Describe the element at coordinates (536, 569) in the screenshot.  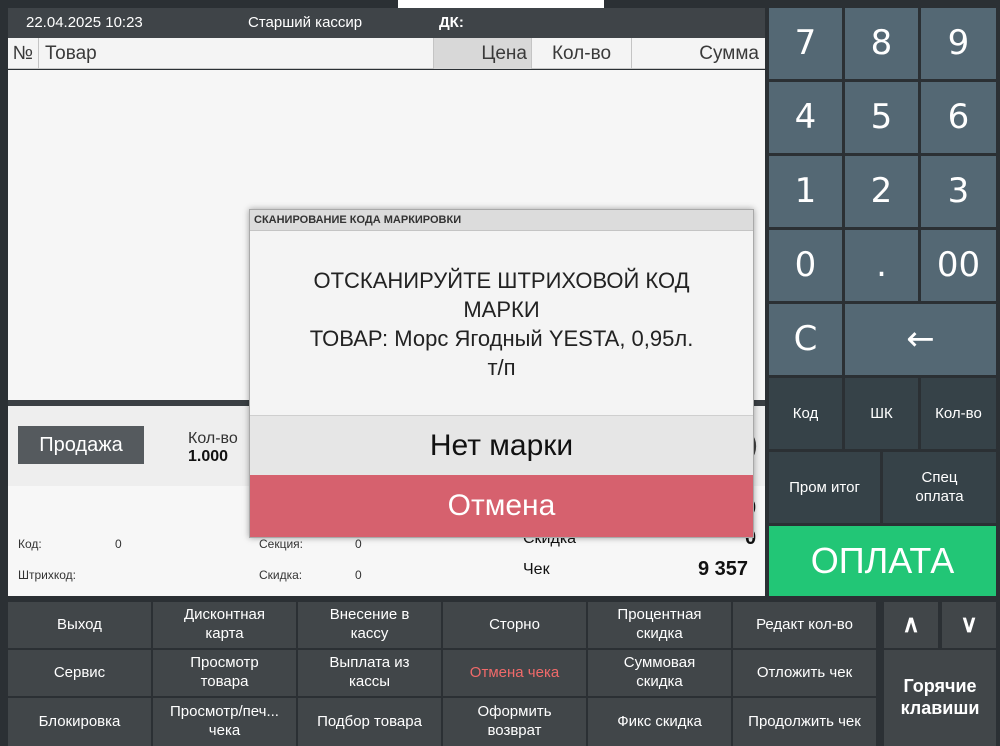
I see `check-label: Чек` at that location.